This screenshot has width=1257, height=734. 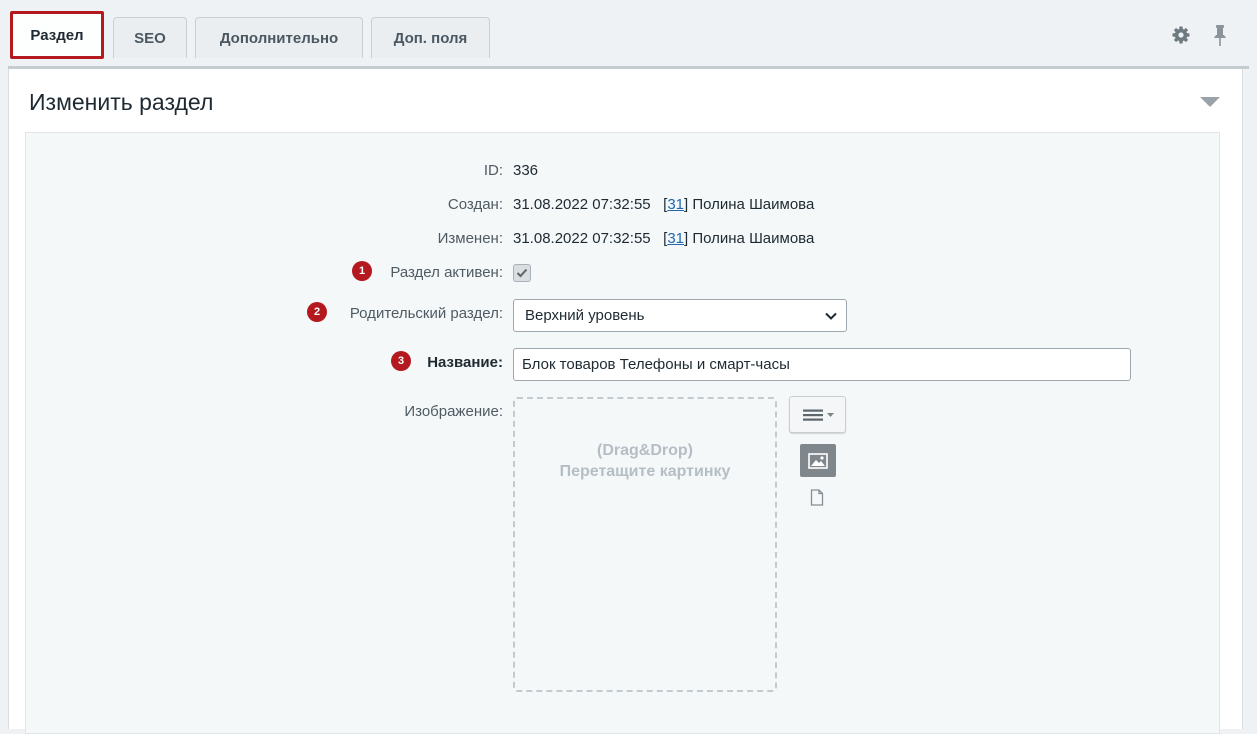 I want to click on created-label: Создан:, so click(x=475, y=204).